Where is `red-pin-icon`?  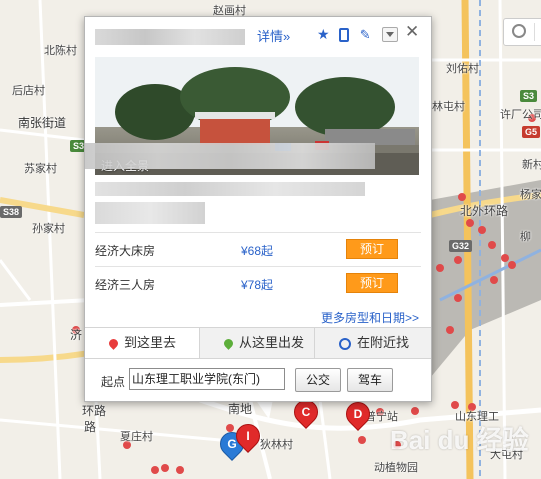 red-pin-icon is located at coordinates (113, 343).